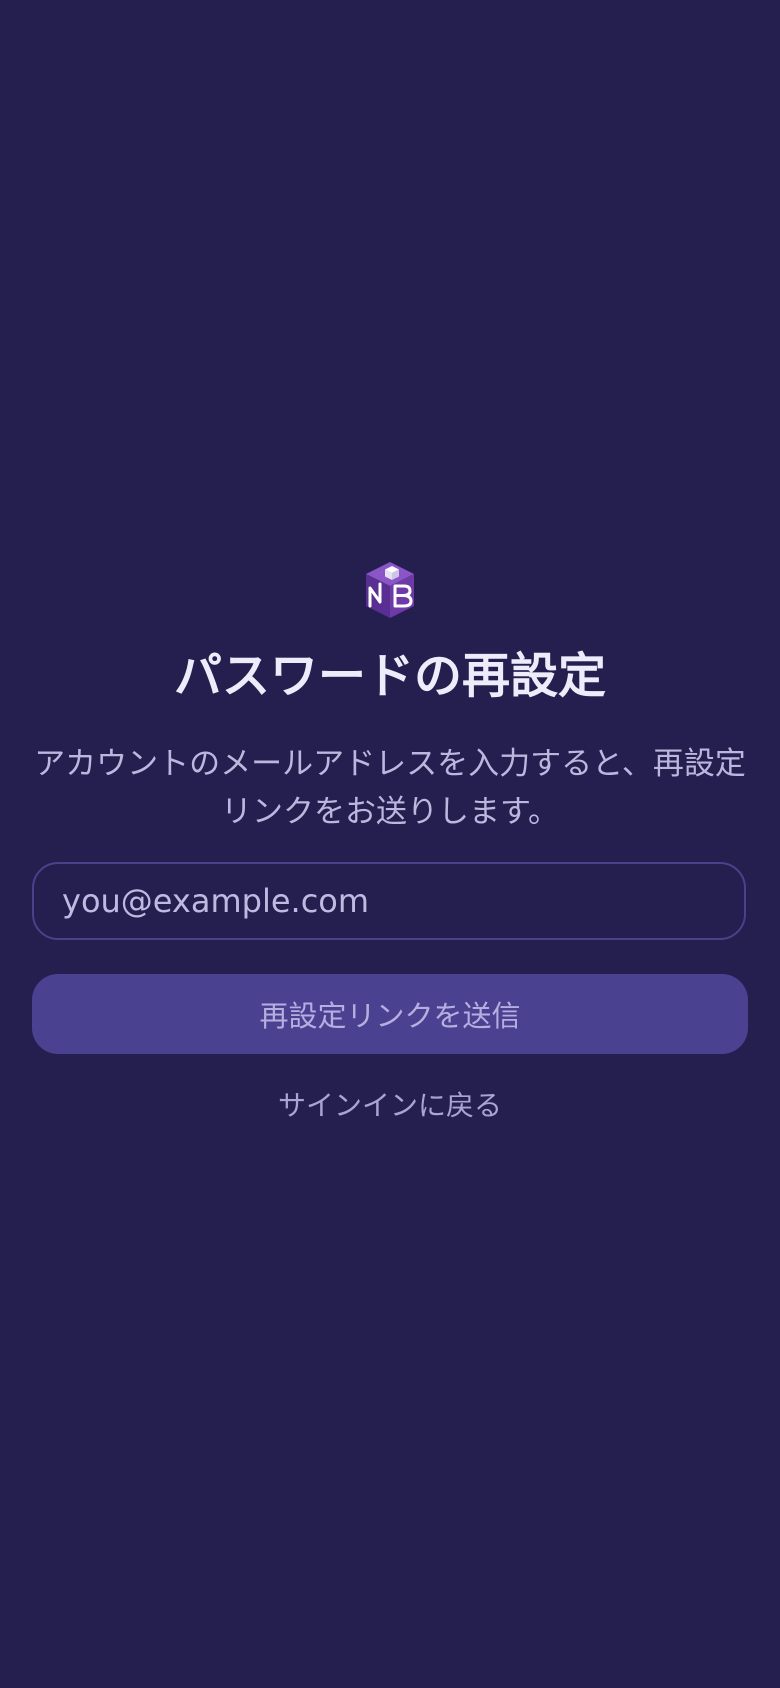 This screenshot has height=1688, width=780. What do you see at coordinates (390, 1014) in the screenshot?
I see `send-reset-link-button: 再設定リンクを送信` at bounding box center [390, 1014].